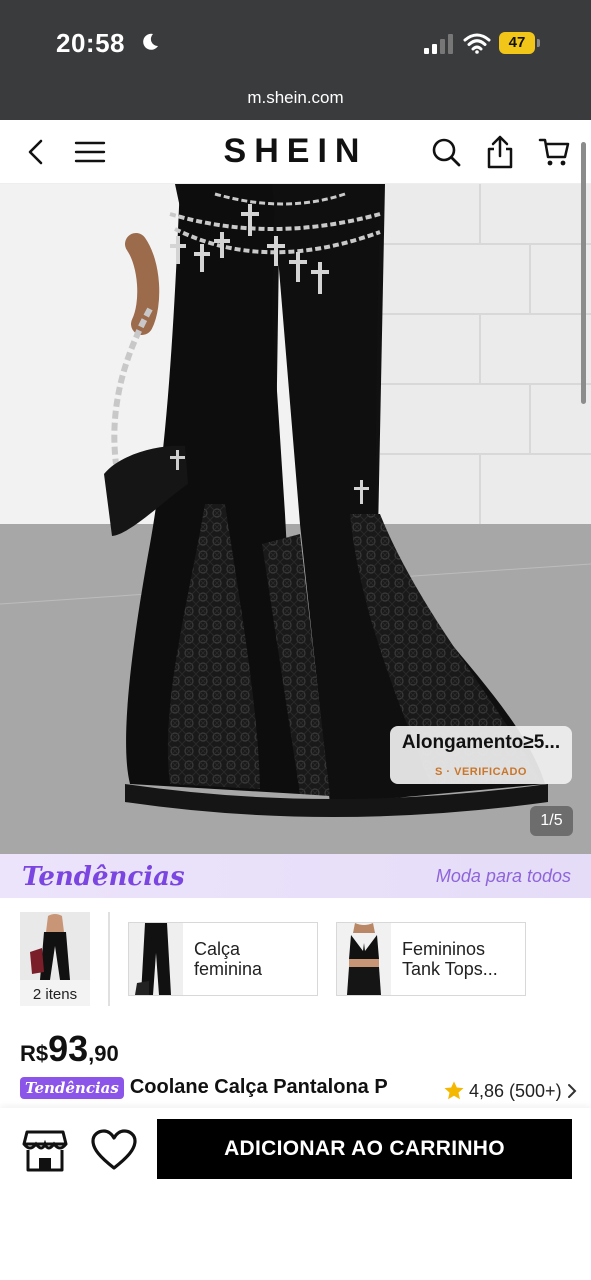 The width and height of the screenshot is (591, 1280). What do you see at coordinates (517, 43) in the screenshot?
I see `battery-level: 47` at bounding box center [517, 43].